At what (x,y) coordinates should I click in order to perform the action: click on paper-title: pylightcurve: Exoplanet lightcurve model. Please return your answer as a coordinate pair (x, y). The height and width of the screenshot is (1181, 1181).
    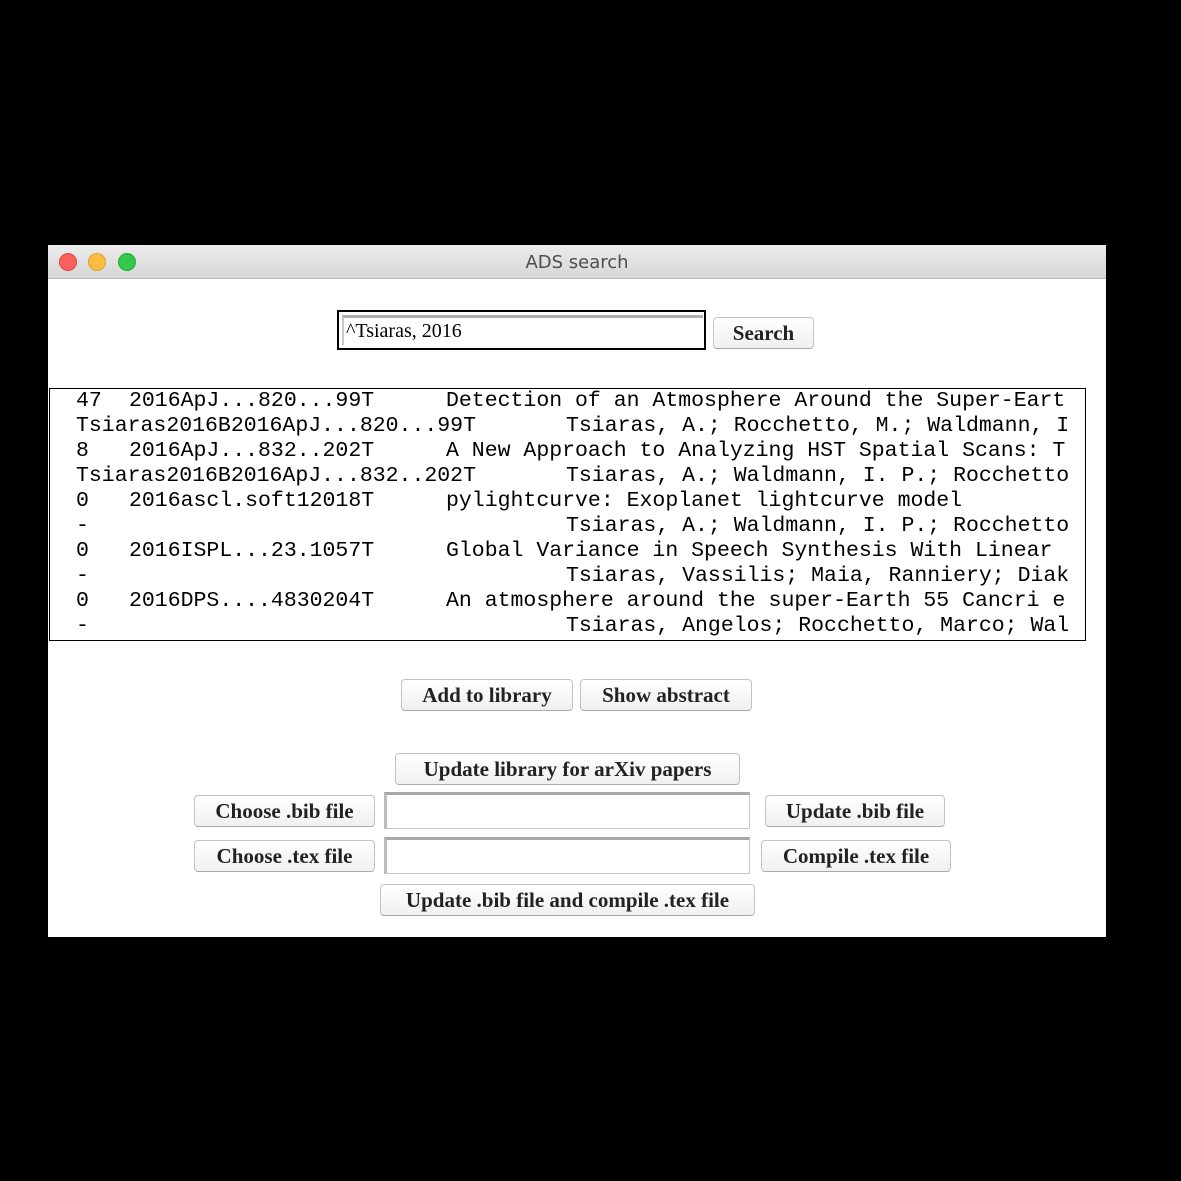
    Looking at the image, I should click on (704, 501).